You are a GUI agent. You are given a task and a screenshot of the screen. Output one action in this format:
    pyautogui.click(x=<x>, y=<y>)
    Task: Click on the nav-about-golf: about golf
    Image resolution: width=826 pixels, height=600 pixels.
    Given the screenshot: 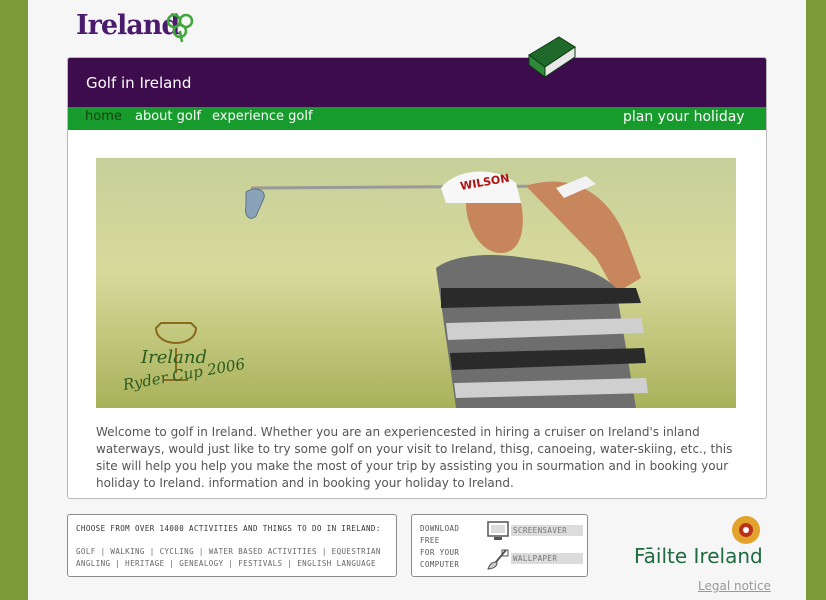 What is the action you would take?
    pyautogui.click(x=168, y=116)
    